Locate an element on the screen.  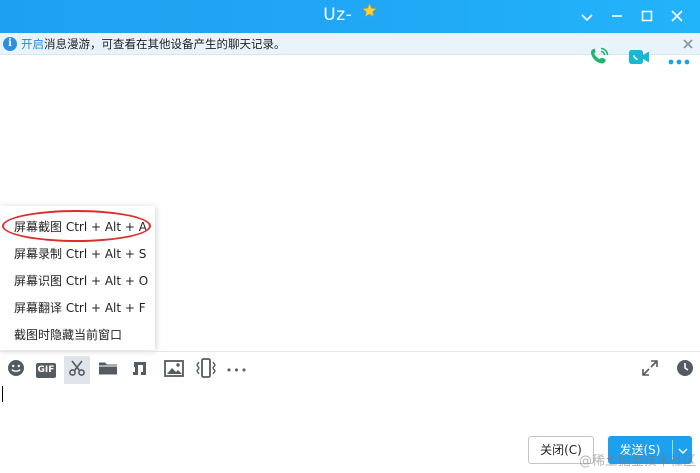
image-icon is located at coordinates (174, 370).